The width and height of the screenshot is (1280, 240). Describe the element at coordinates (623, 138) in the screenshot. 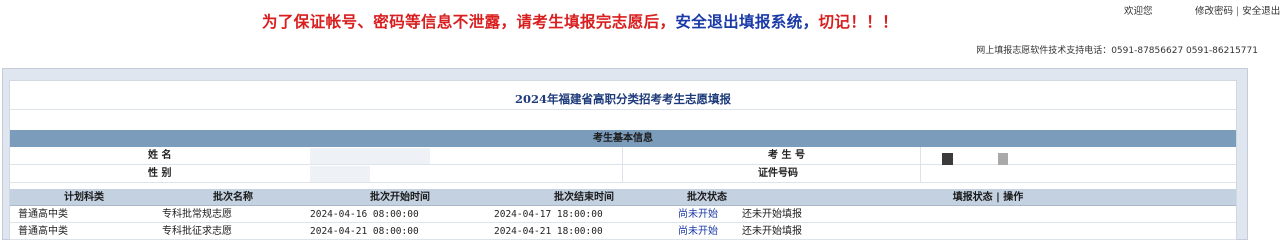

I see `basic-info-header: 考生基本信息` at that location.